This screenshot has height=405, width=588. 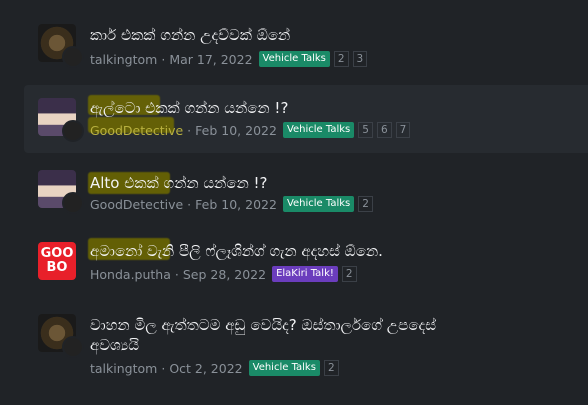 I want to click on thread-title-line2: අවශ්‍යයි, so click(x=114, y=345).